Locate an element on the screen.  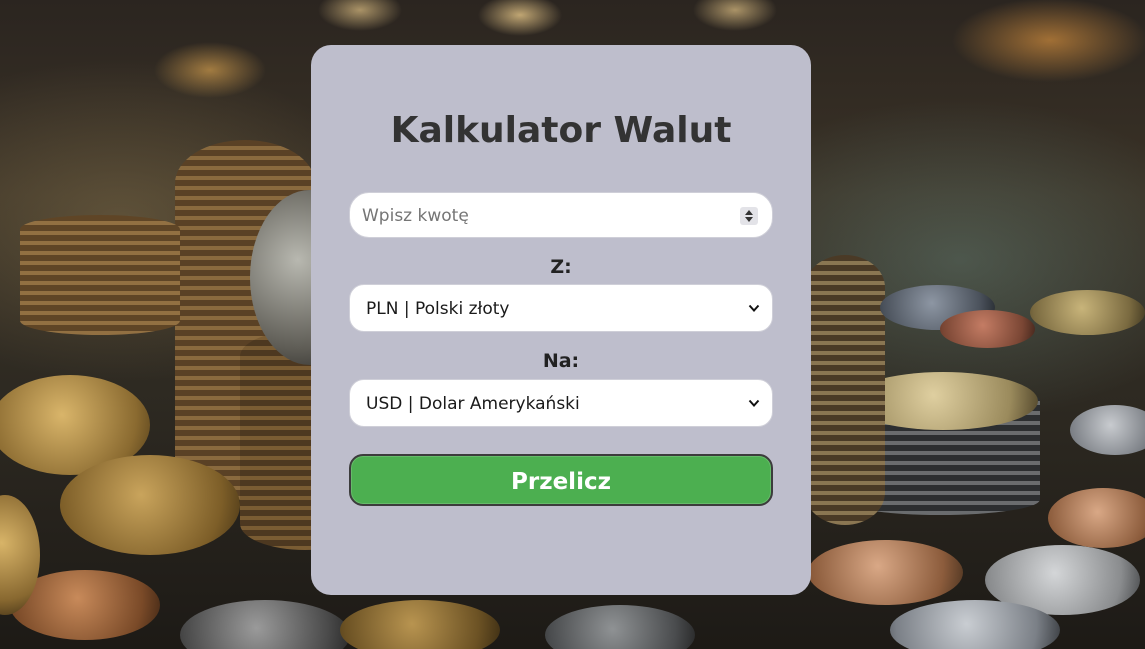
spinner-icon is located at coordinates (749, 216).